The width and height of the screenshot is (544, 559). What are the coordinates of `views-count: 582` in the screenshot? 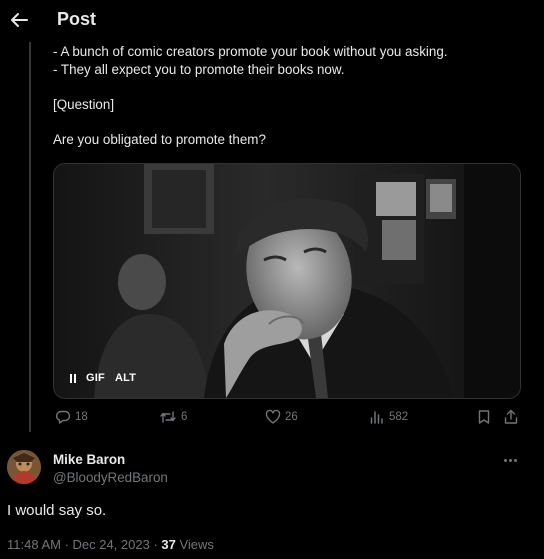 It's located at (399, 417).